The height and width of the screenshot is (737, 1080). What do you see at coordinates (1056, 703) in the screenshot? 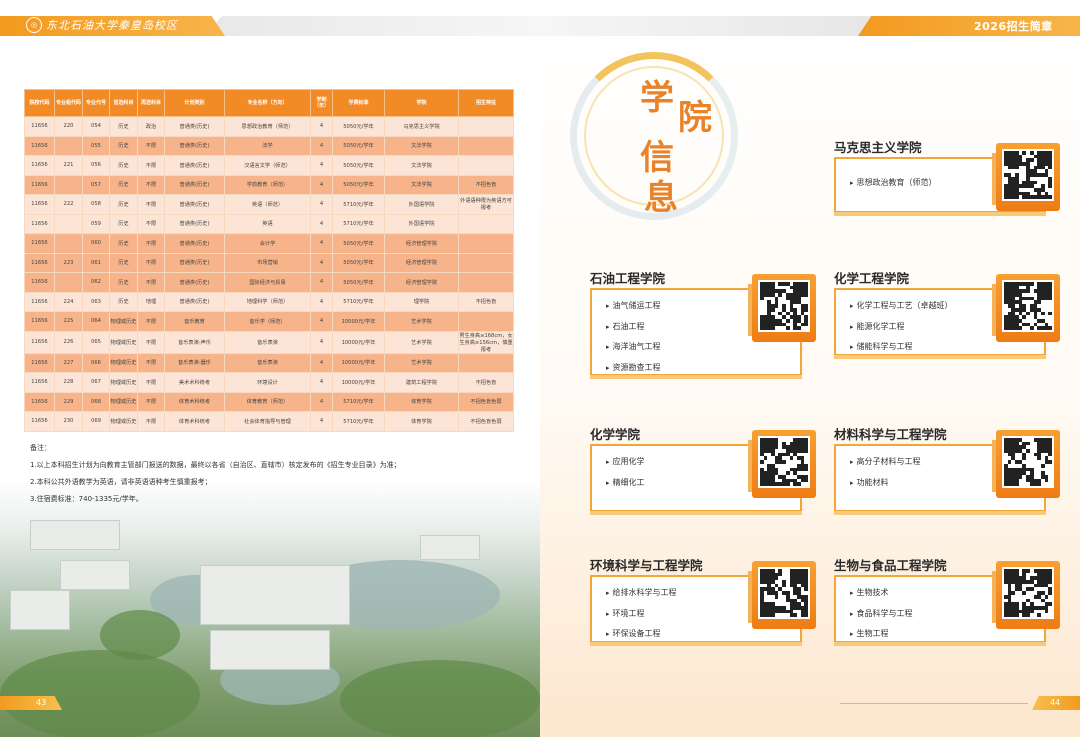
I see `page-number-right: 44` at bounding box center [1056, 703].